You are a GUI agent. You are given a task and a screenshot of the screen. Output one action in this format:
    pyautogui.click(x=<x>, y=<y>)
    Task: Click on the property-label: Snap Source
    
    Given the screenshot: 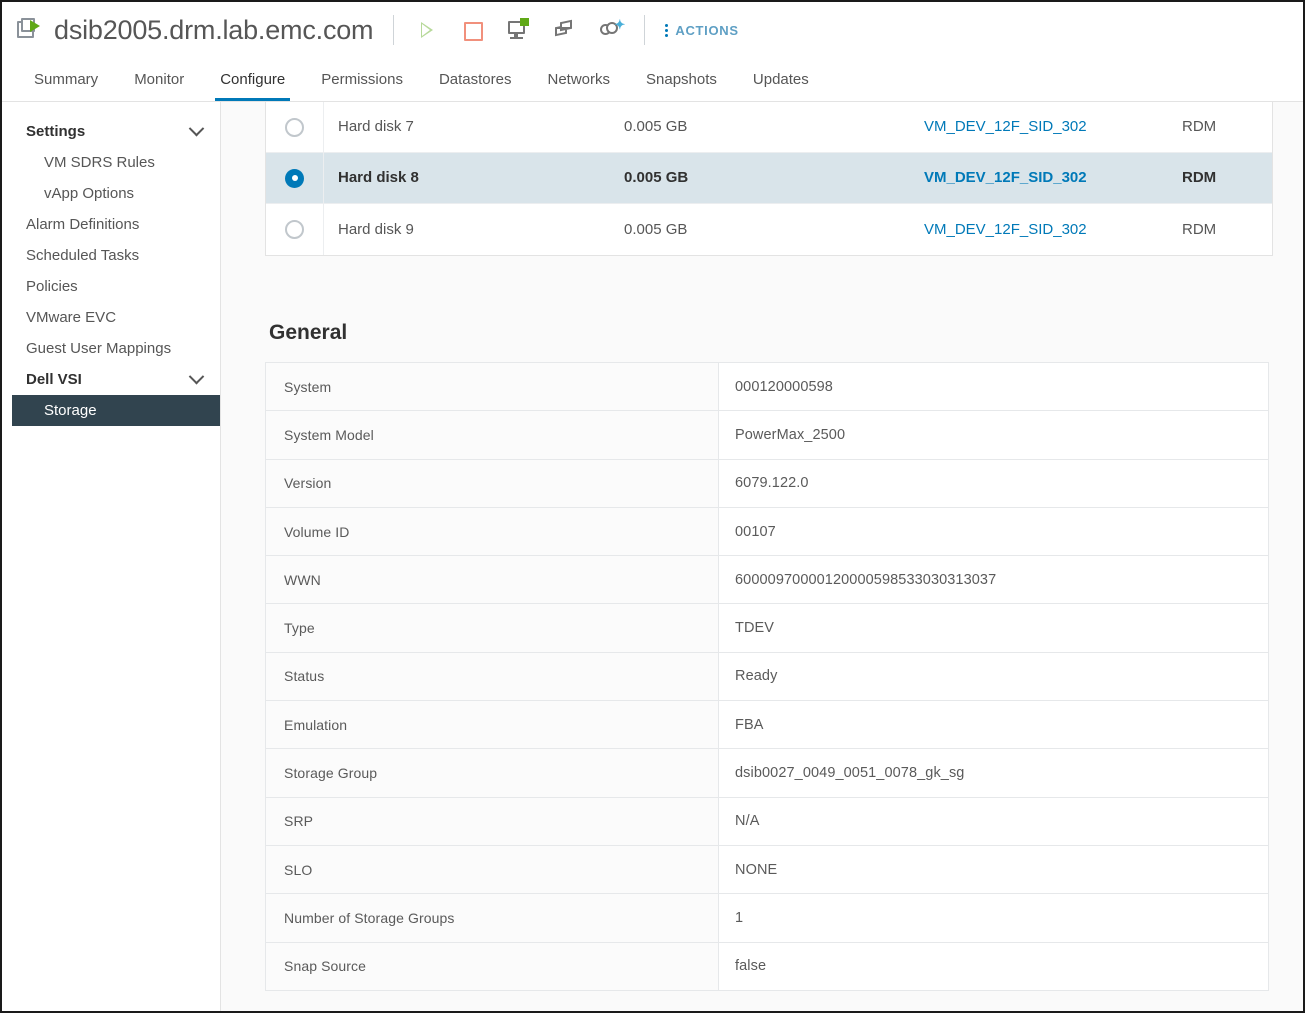 What is the action you would take?
    pyautogui.click(x=492, y=966)
    